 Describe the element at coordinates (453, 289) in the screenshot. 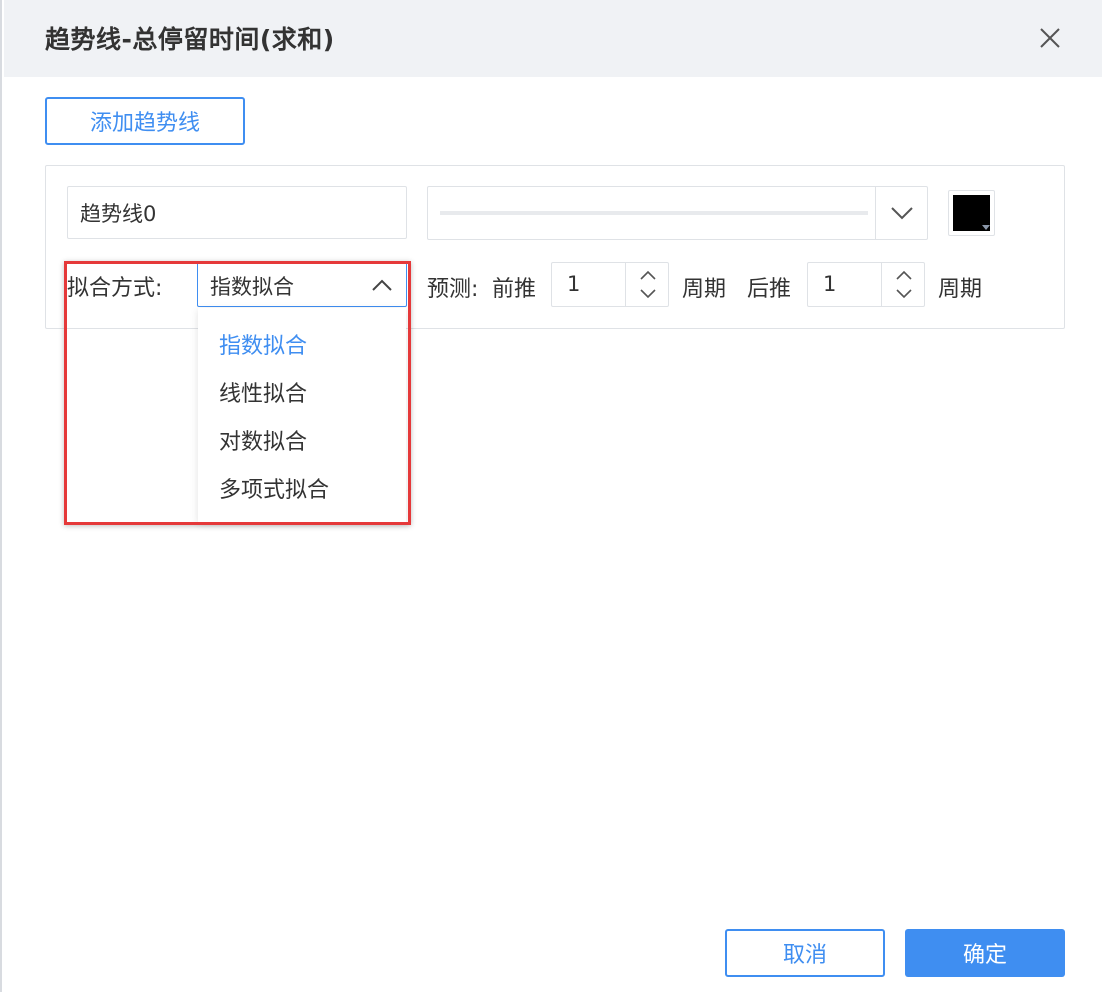

I see `forecast-label: 预测:` at that location.